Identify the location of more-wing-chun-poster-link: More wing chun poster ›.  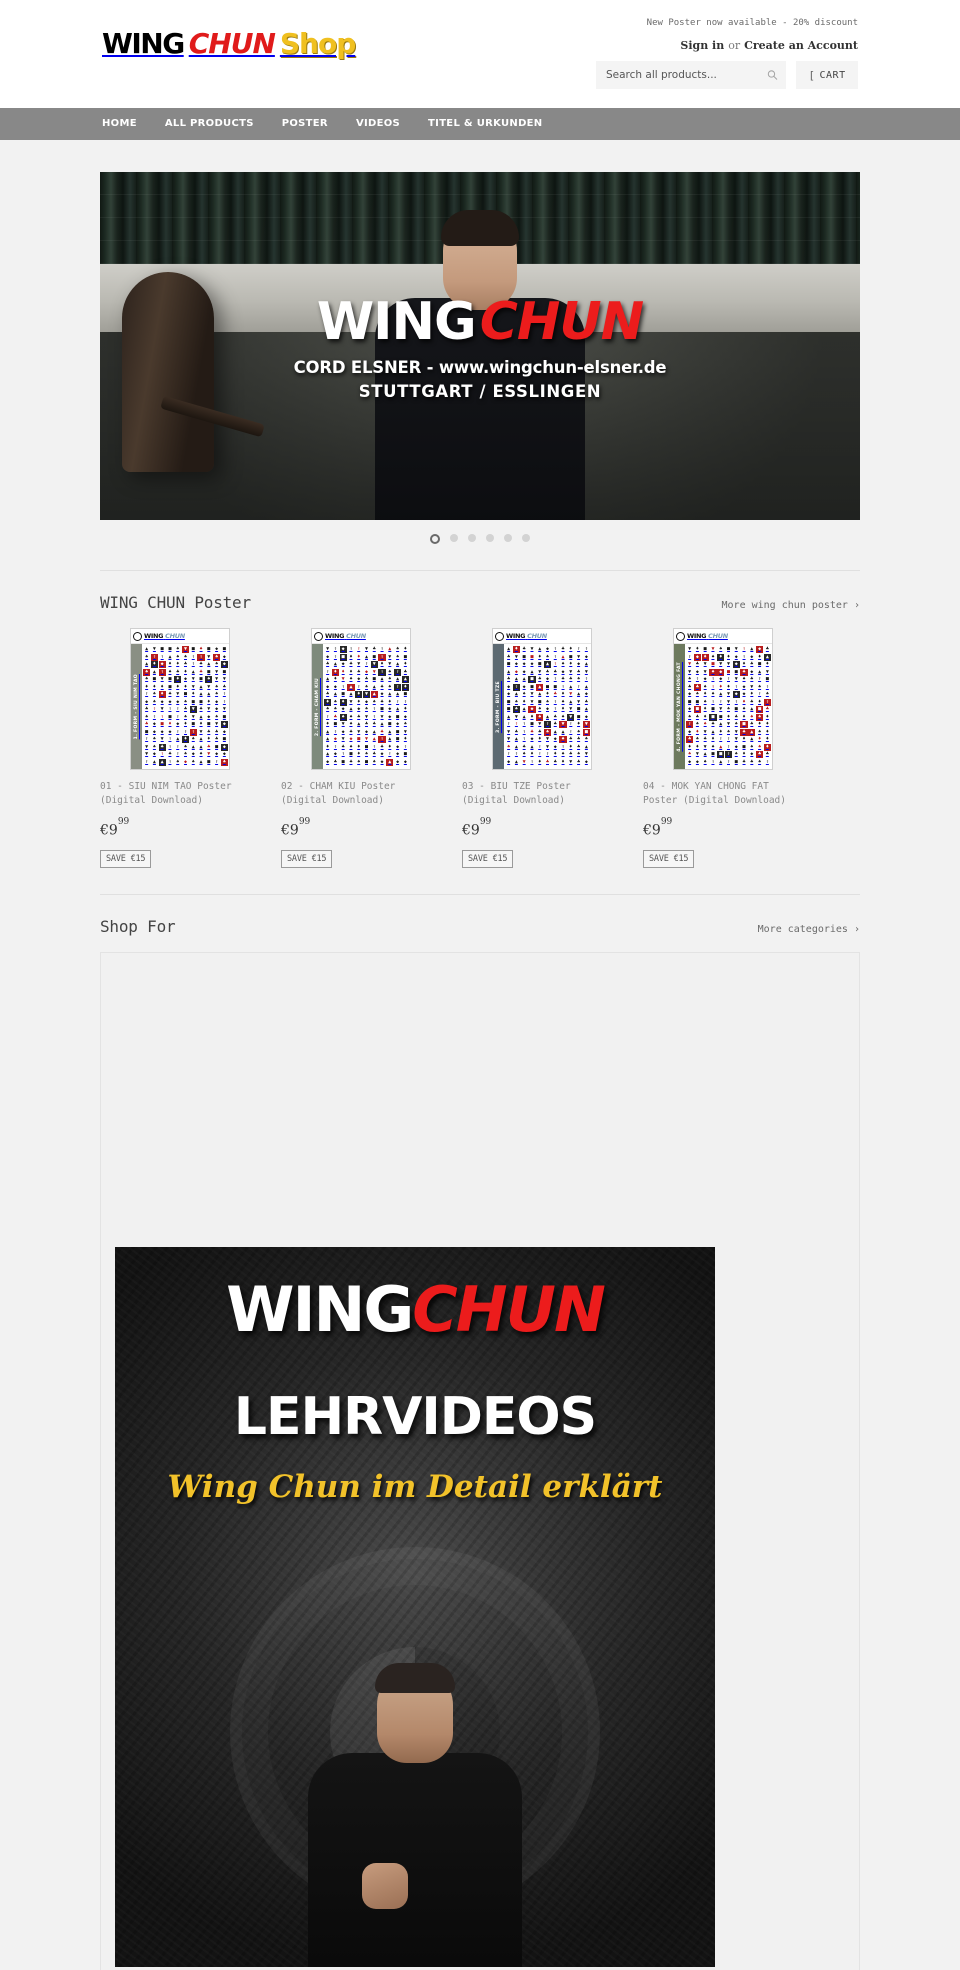
(791, 605).